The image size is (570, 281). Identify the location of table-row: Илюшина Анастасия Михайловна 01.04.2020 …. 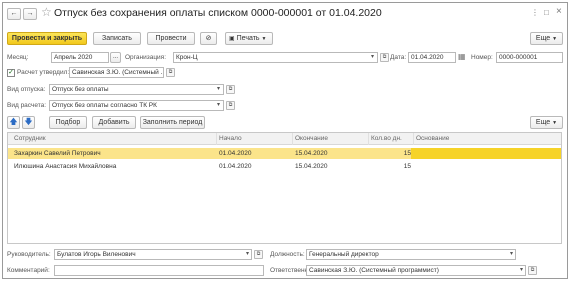
(284, 166).